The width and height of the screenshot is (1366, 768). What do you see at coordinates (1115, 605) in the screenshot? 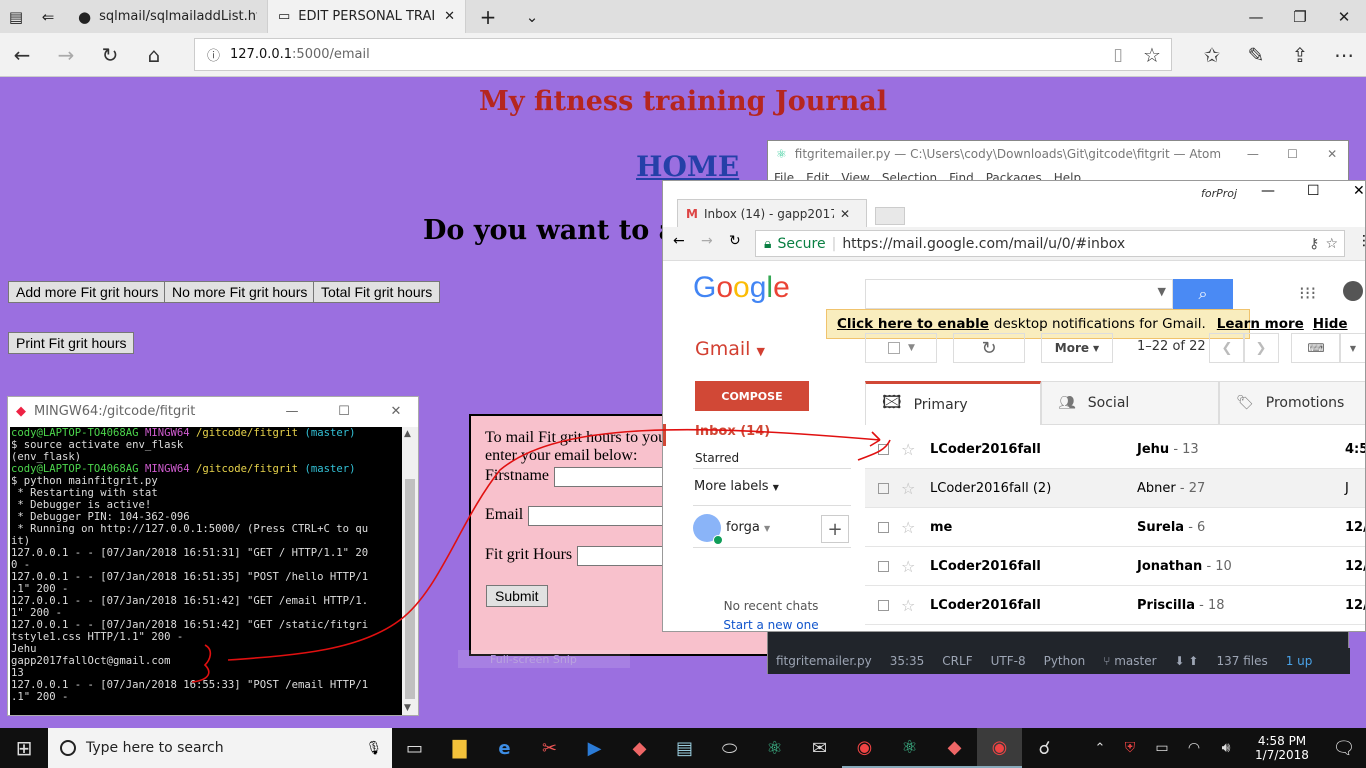
I see `table-row: ☆ LCoder2016fall Priscilla - 18 12/1` at bounding box center [1115, 605].